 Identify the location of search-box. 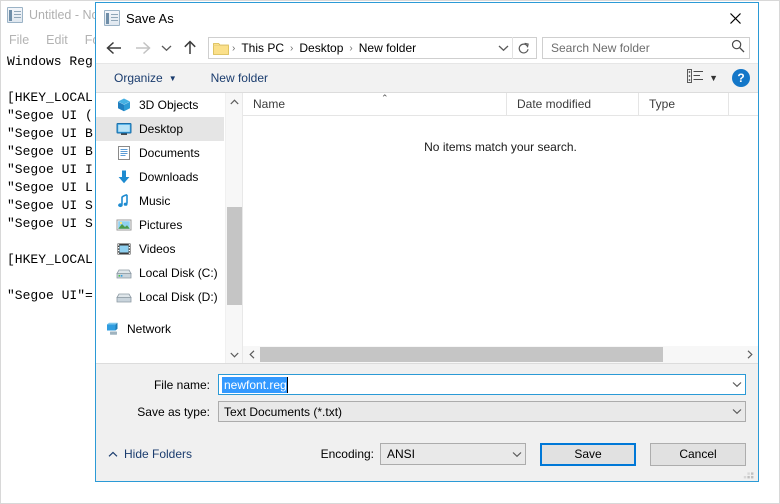
(646, 48).